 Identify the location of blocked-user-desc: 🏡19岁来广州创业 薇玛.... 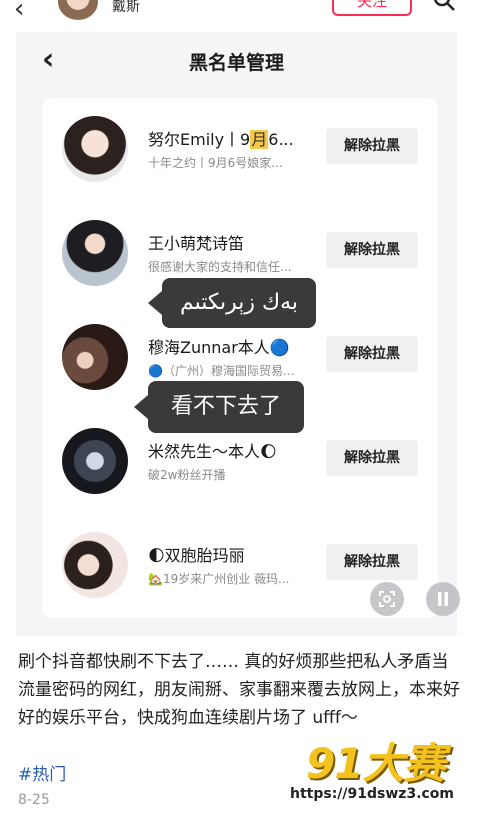
(219, 579).